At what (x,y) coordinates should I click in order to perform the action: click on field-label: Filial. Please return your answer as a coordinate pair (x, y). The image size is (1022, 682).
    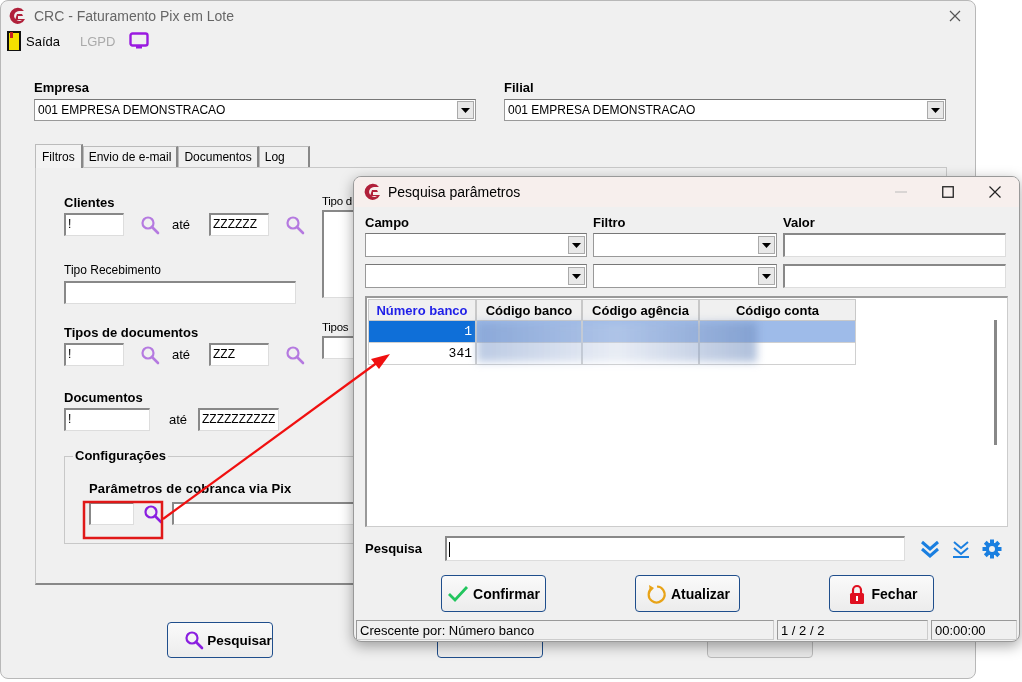
    Looking at the image, I should click on (519, 87).